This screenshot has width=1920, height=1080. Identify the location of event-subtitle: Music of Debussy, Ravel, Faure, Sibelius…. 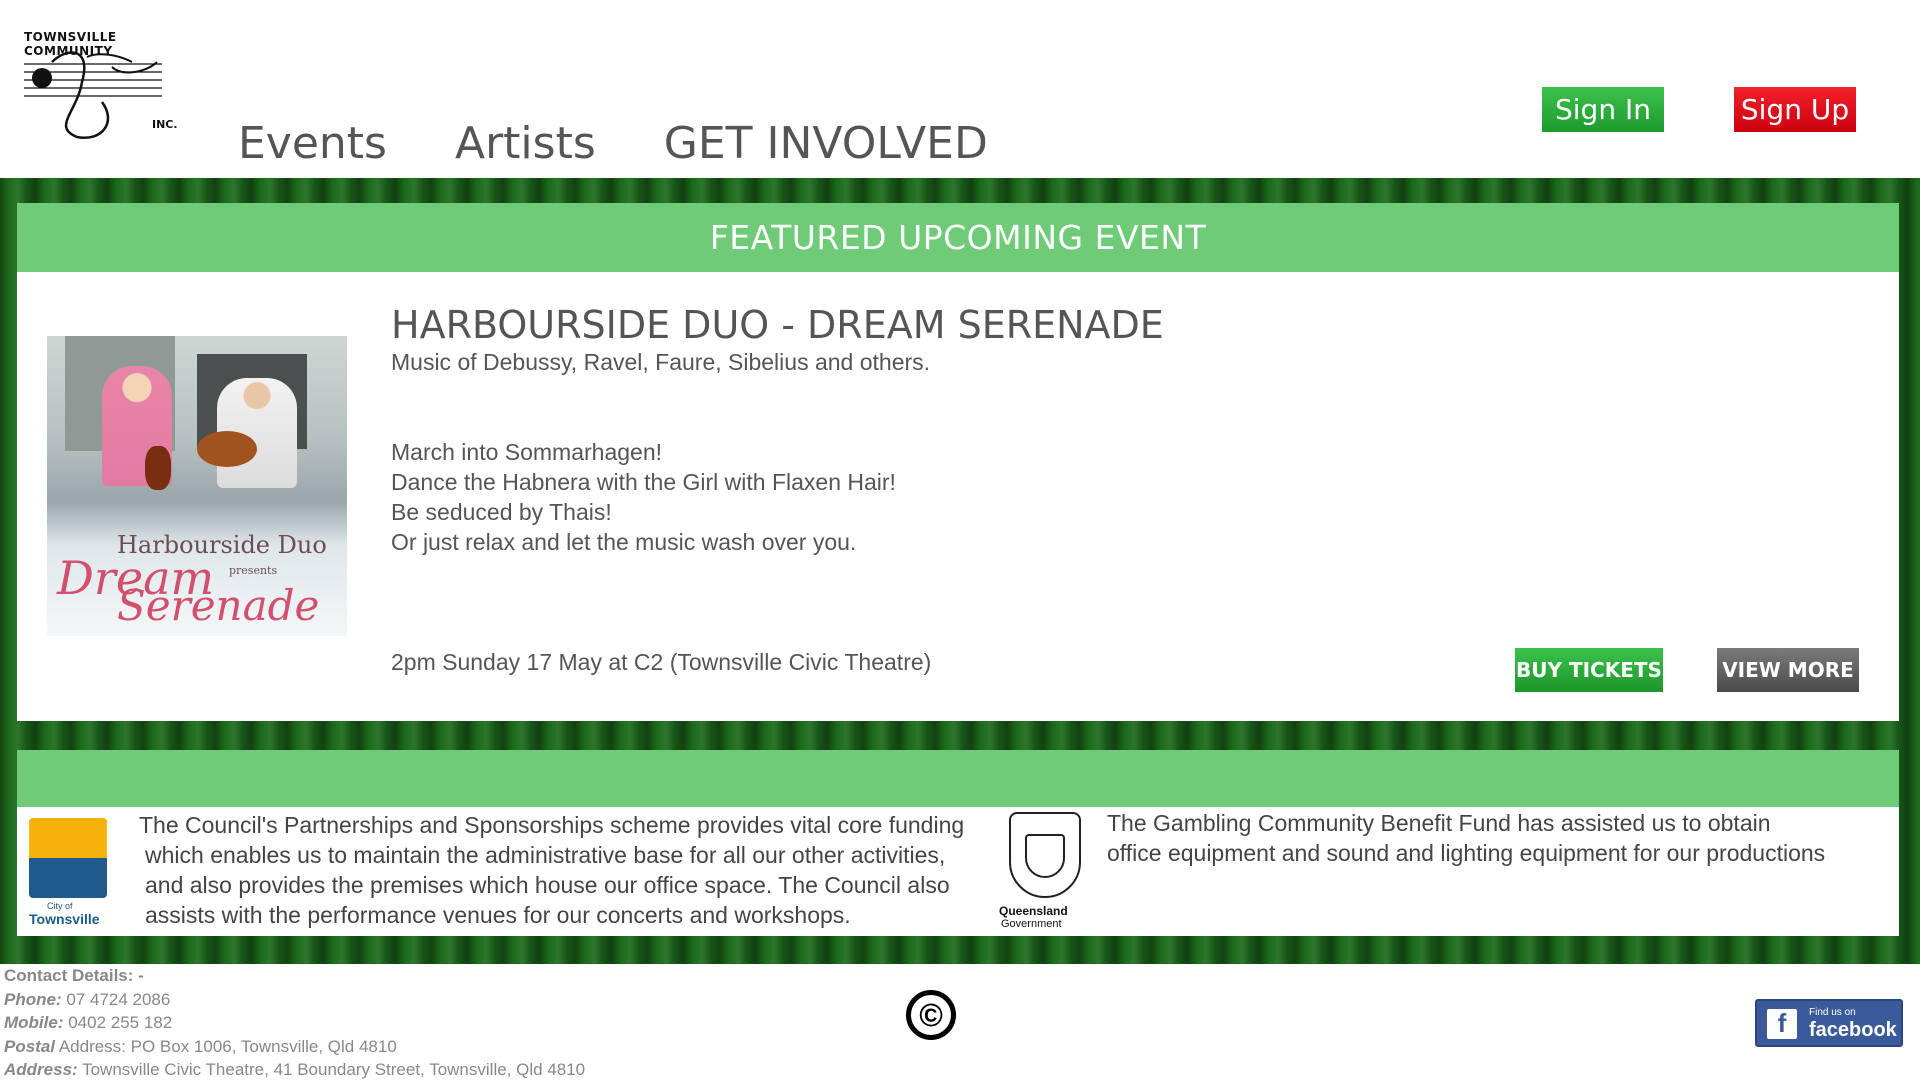
(661, 362).